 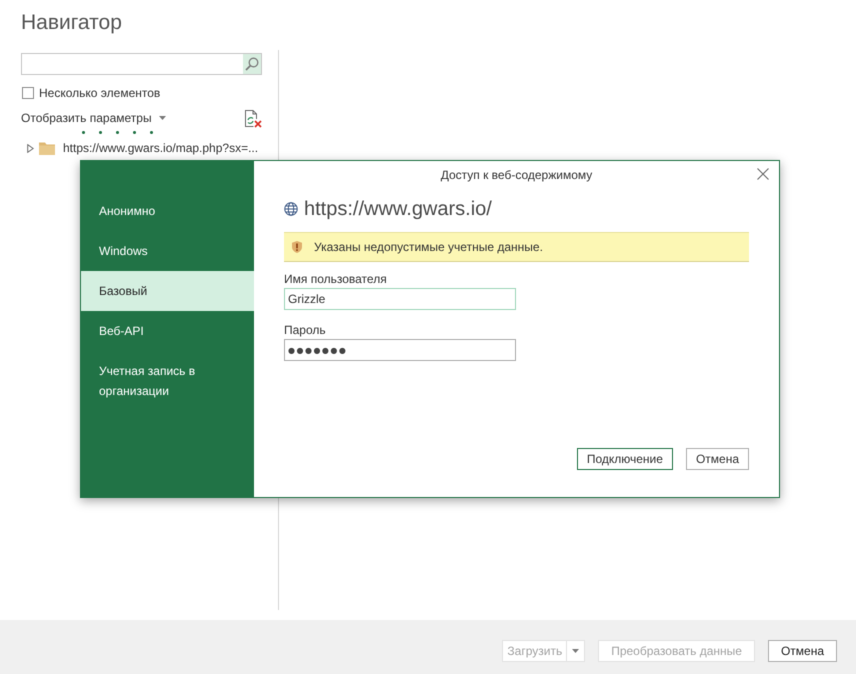 I want to click on search-icon, so click(x=252, y=64).